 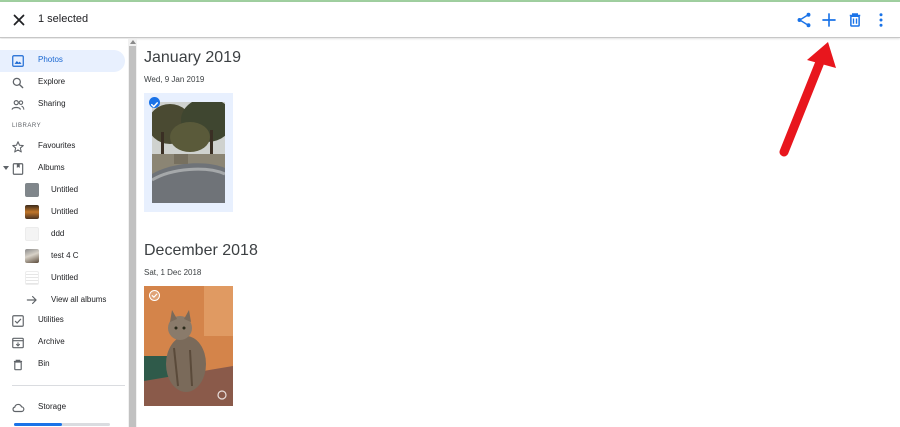 I want to click on select-check-icon, so click(x=154, y=295).